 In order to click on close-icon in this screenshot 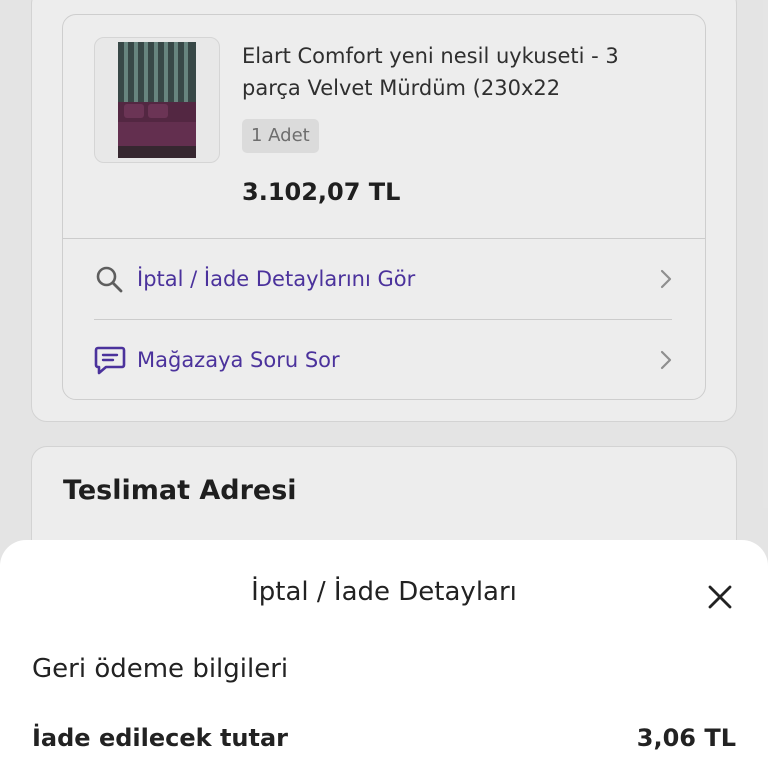, I will do `click(720, 597)`.